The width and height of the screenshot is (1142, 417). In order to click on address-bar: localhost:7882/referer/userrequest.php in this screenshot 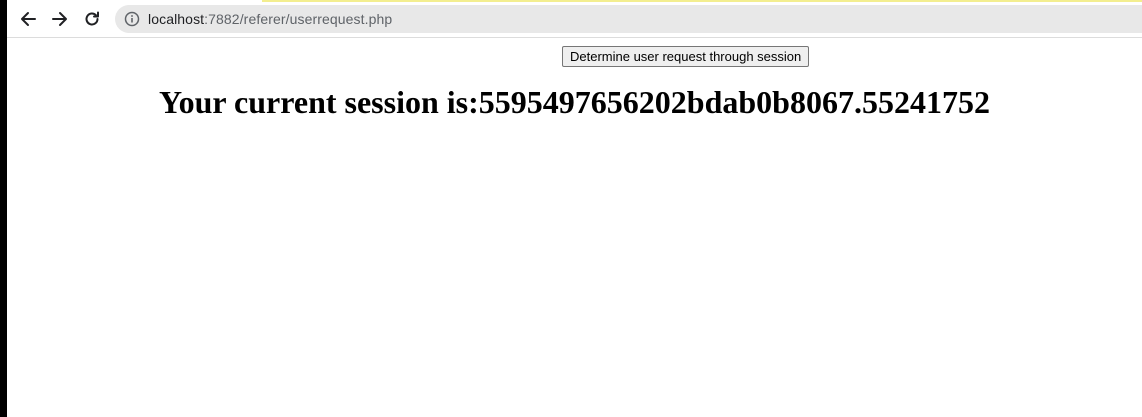, I will do `click(628, 19)`.